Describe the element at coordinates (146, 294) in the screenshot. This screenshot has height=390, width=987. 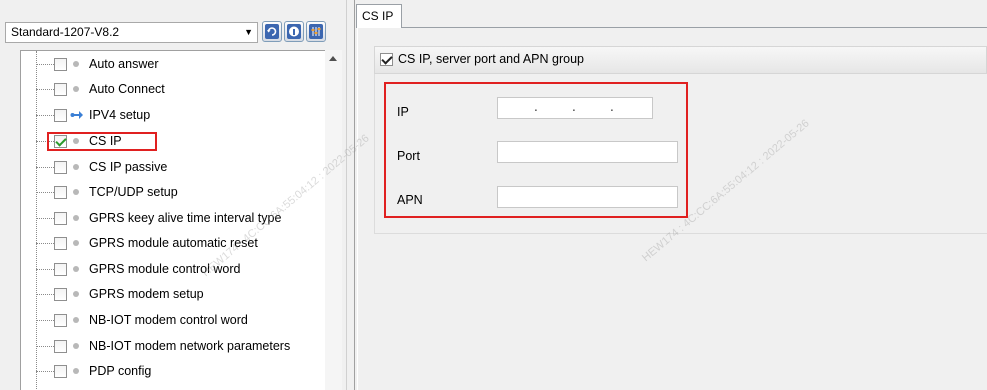
I see `tree-item-label: GPRS modem setup` at that location.